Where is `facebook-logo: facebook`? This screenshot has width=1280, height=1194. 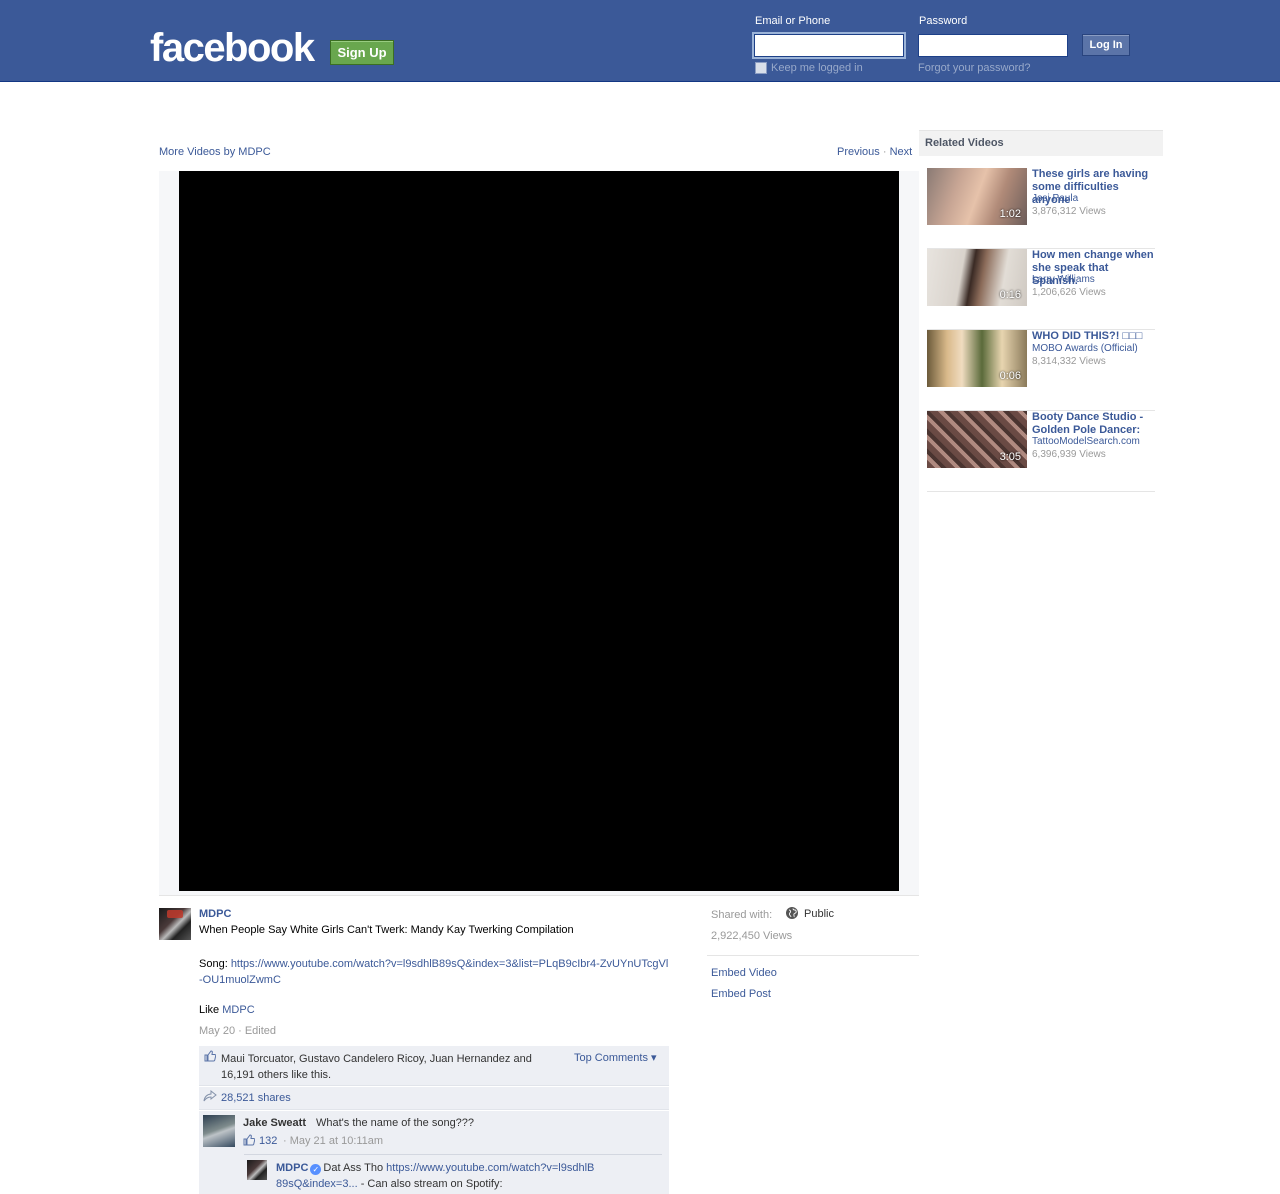 facebook-logo: facebook is located at coordinates (232, 48).